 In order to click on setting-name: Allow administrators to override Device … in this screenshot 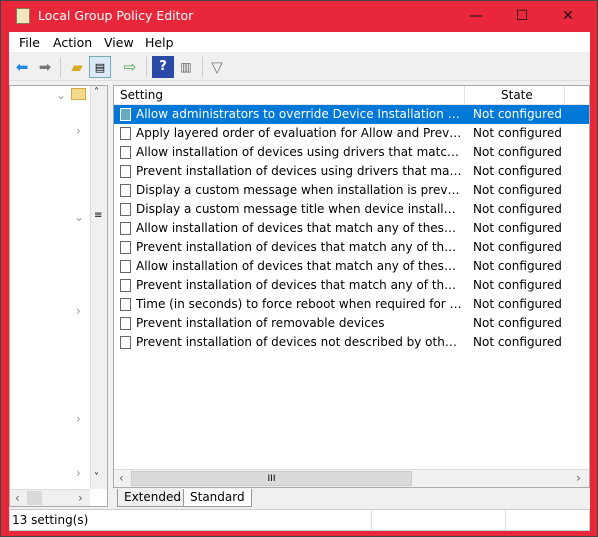, I will do `click(299, 114)`.